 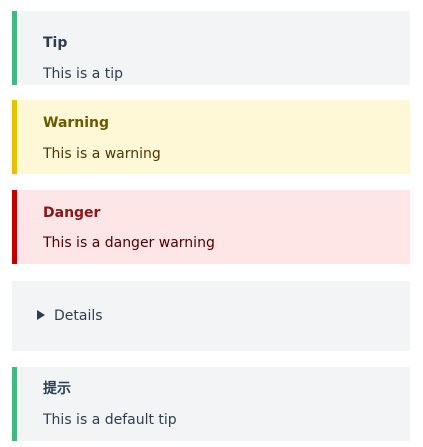 I want to click on tip-title: Tip, so click(x=55, y=43).